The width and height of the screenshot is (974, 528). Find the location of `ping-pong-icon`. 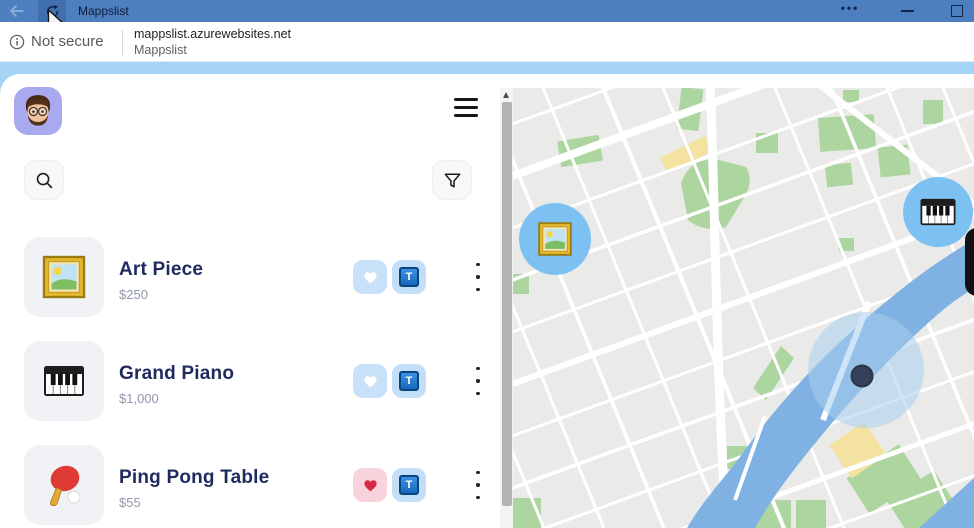

ping-pong-icon is located at coordinates (64, 485).